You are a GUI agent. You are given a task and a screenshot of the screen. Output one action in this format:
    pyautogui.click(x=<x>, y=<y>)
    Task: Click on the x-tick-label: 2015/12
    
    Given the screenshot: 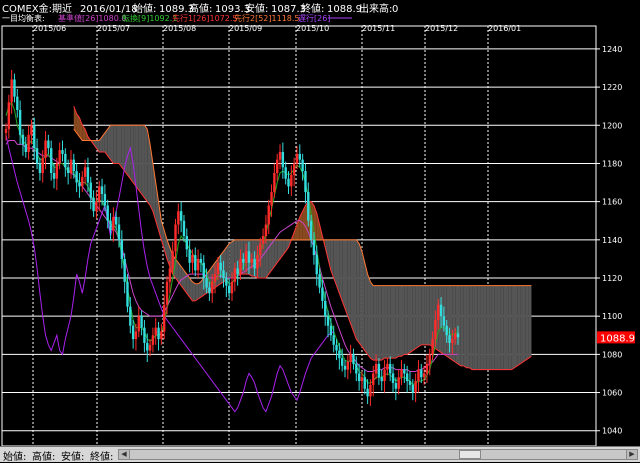 What is the action you would take?
    pyautogui.click(x=441, y=28)
    